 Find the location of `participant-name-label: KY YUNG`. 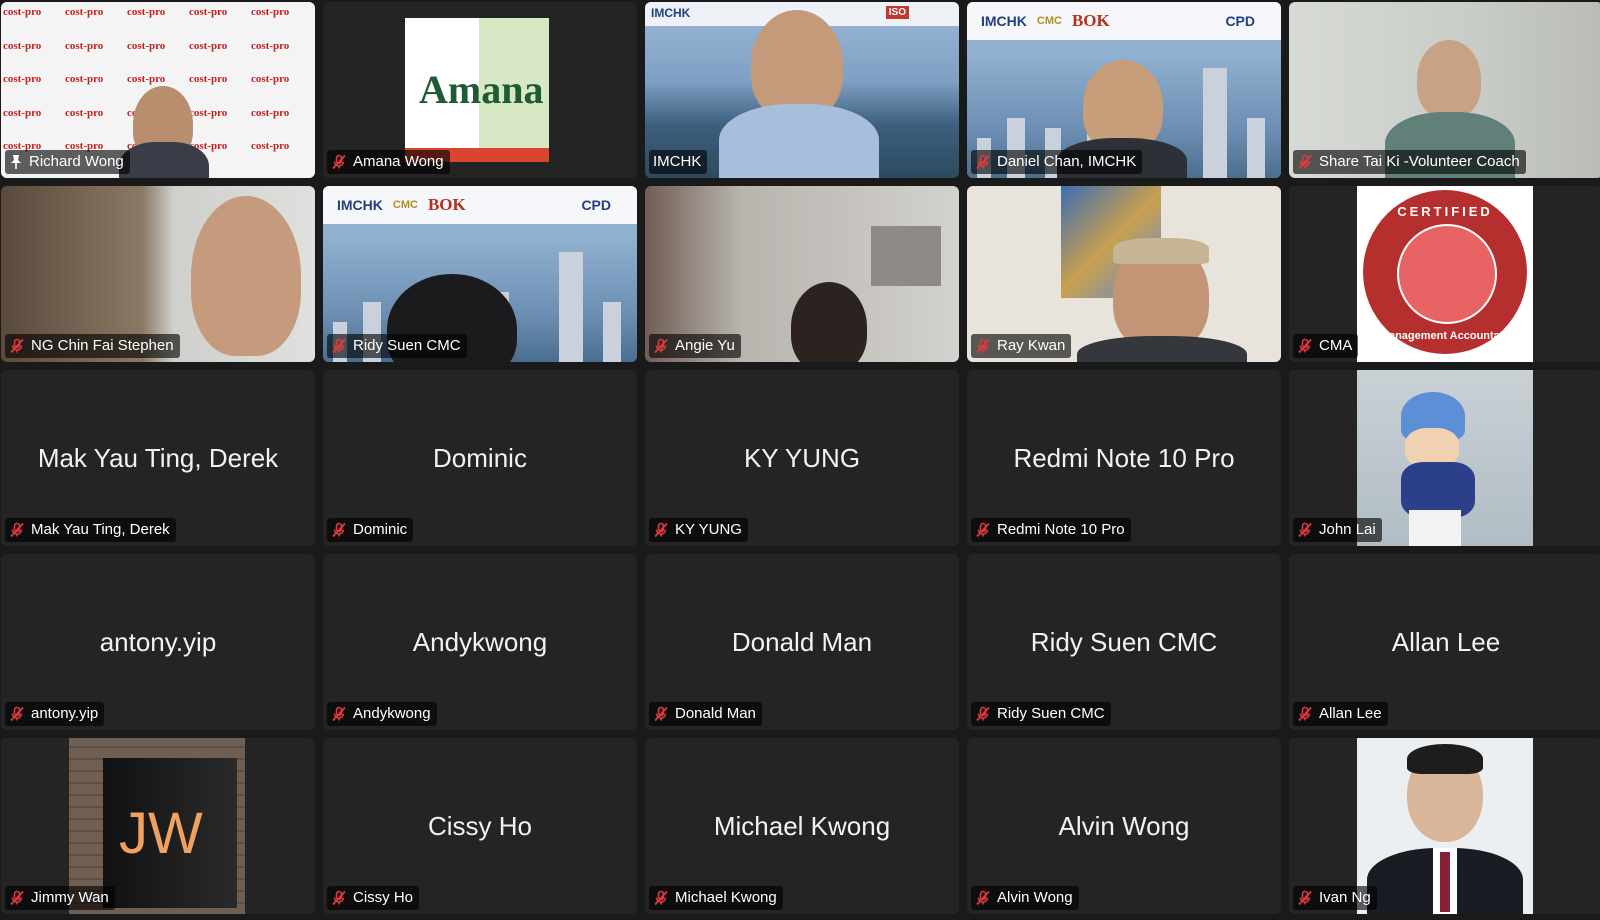

participant-name-label: KY YUNG is located at coordinates (698, 530).